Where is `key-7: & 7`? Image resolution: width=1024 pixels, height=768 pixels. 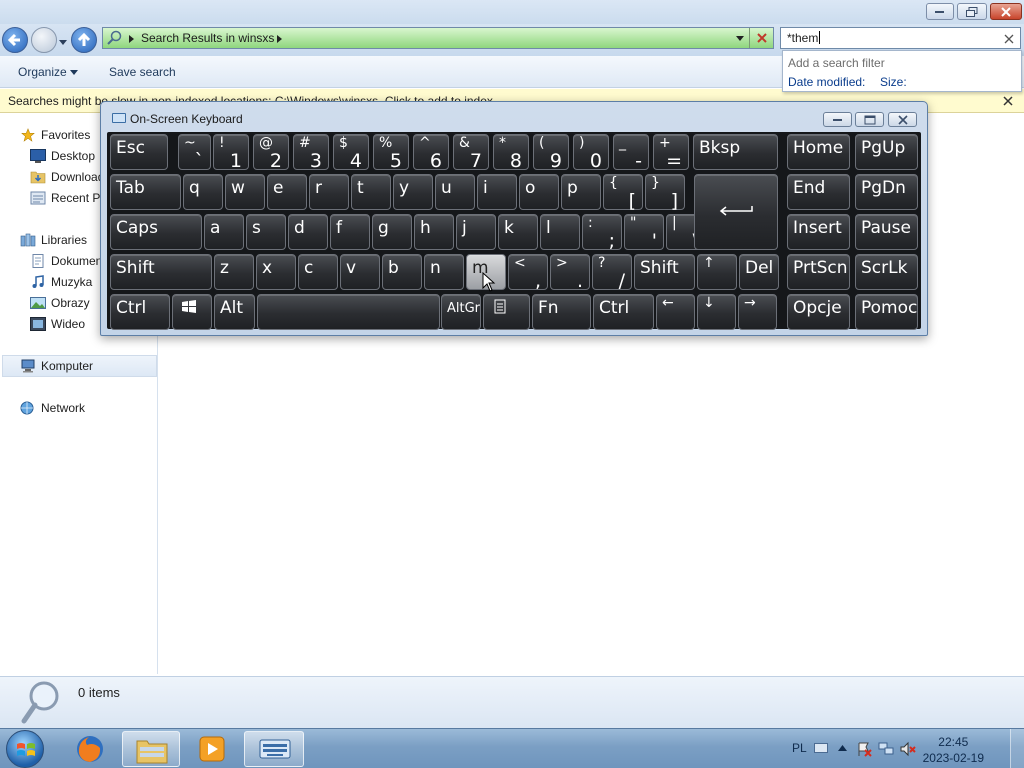 key-7: & 7 is located at coordinates (471, 153).